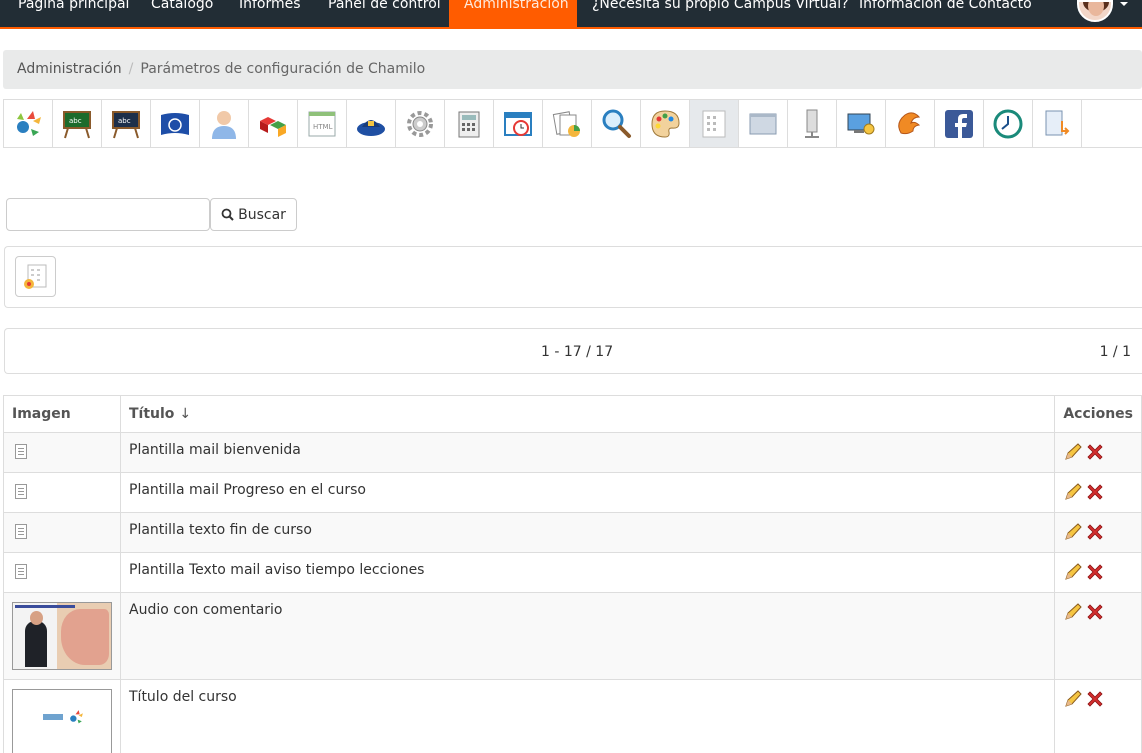 The width and height of the screenshot is (1142, 753). What do you see at coordinates (69, 69) in the screenshot?
I see `breadcrumb-administration: Administración` at bounding box center [69, 69].